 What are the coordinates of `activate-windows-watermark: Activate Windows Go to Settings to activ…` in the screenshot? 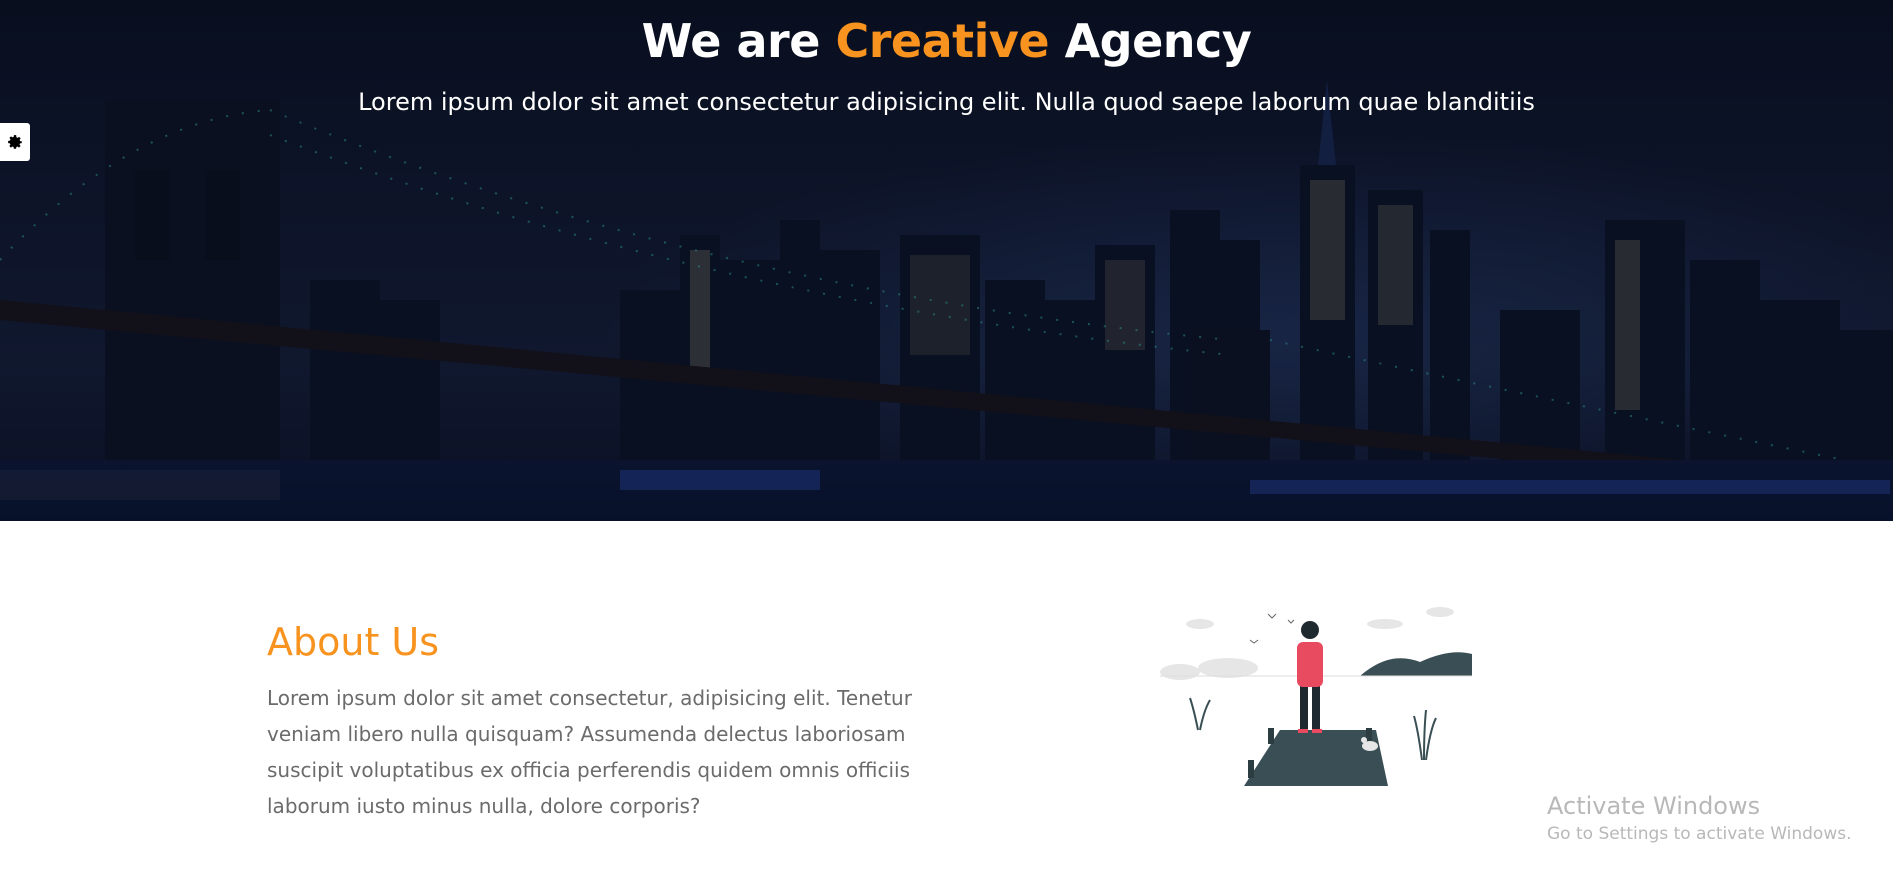 It's located at (1699, 818).